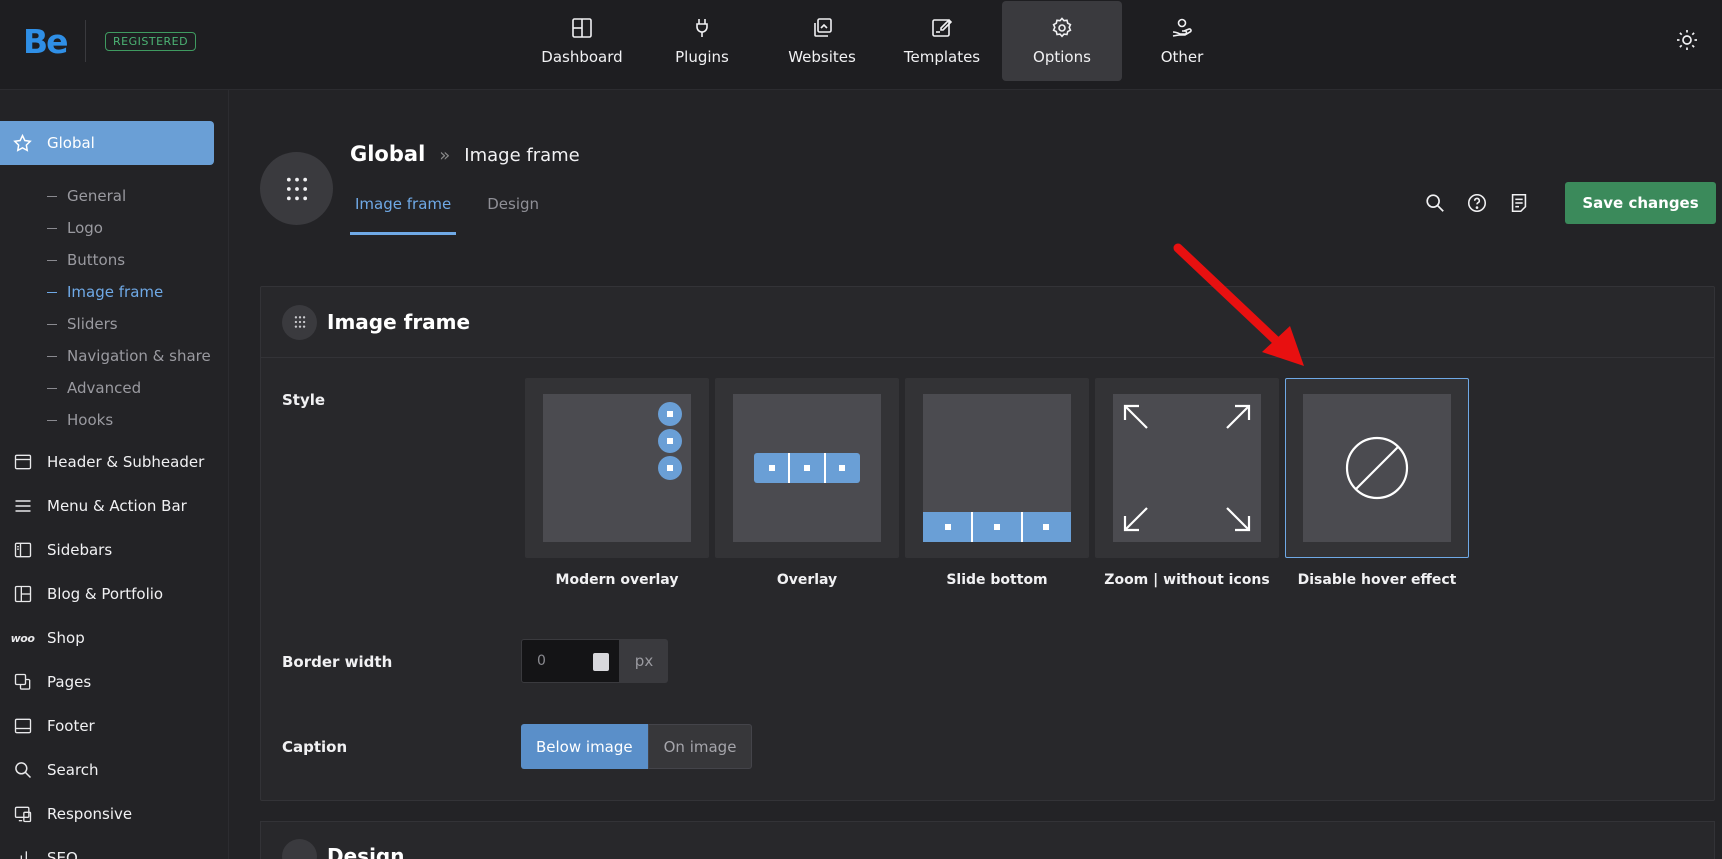  What do you see at coordinates (102, 682) in the screenshot?
I see `sidebar-item-pages: Pages` at bounding box center [102, 682].